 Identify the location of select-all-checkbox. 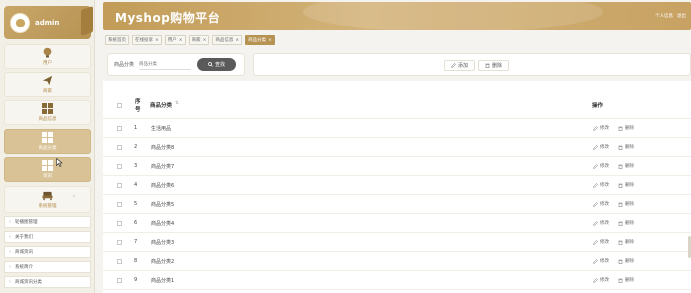
(119, 105).